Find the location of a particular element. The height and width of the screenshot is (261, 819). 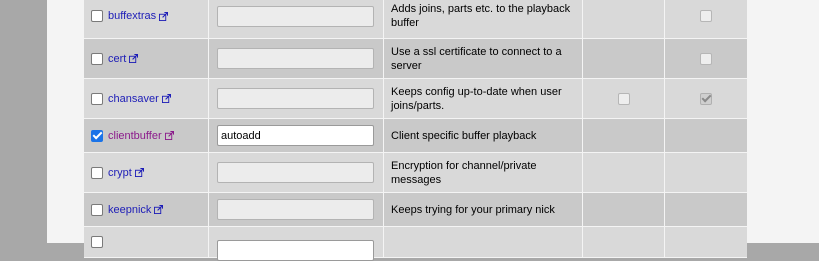

module-name-cell: crypt is located at coordinates (146, 172).